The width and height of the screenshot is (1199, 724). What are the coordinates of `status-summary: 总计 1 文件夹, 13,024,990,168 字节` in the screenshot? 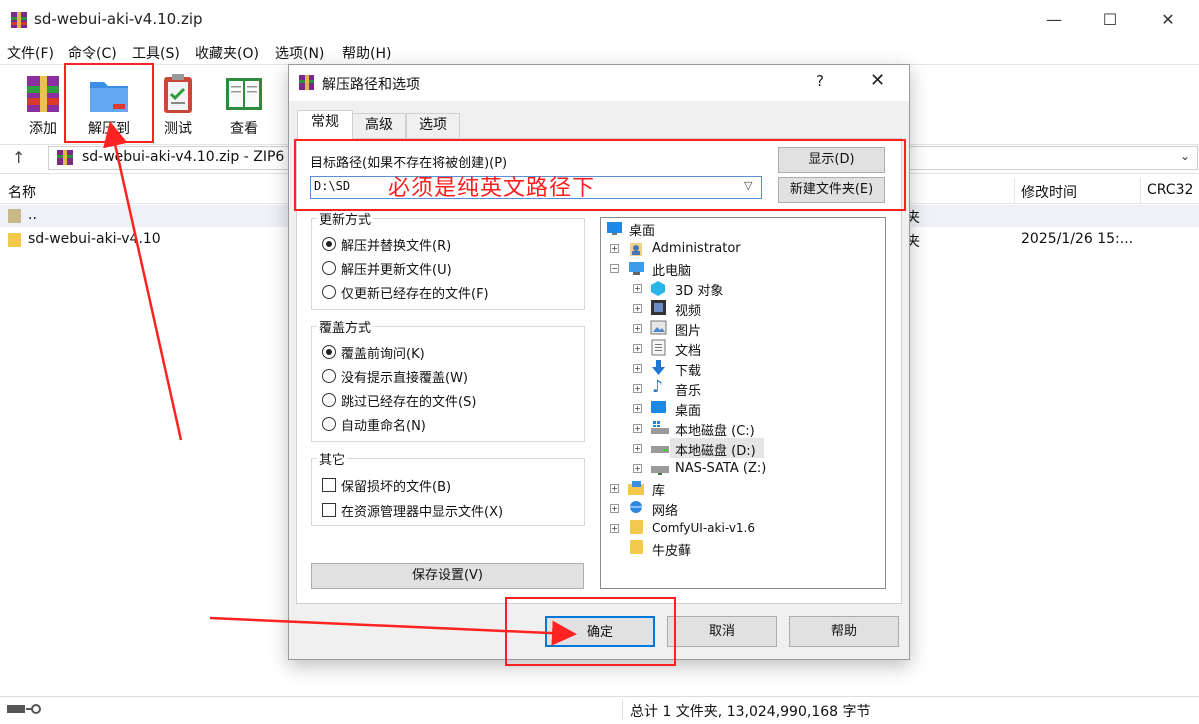 It's located at (750, 712).